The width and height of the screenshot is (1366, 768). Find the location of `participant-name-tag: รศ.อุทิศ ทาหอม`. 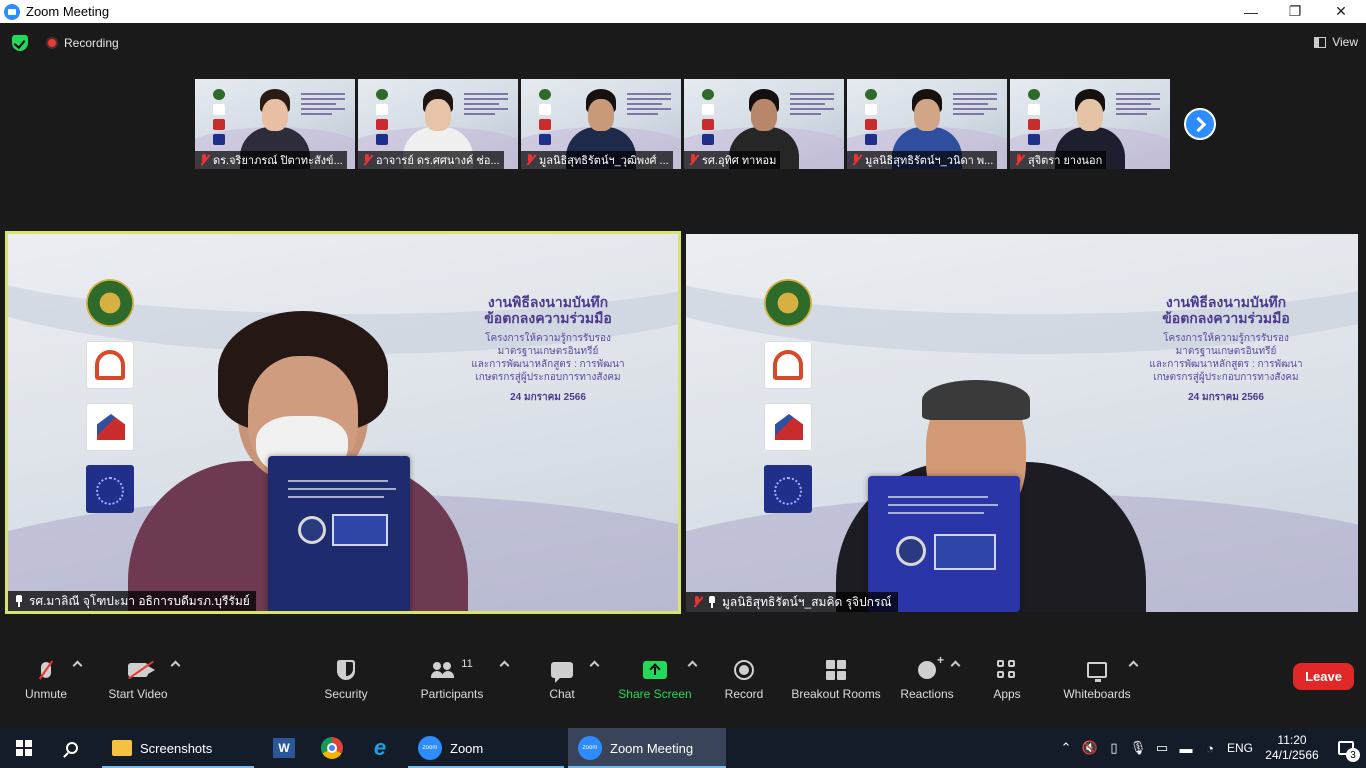

participant-name-tag: รศ.อุทิศ ทาหอม is located at coordinates (732, 160).